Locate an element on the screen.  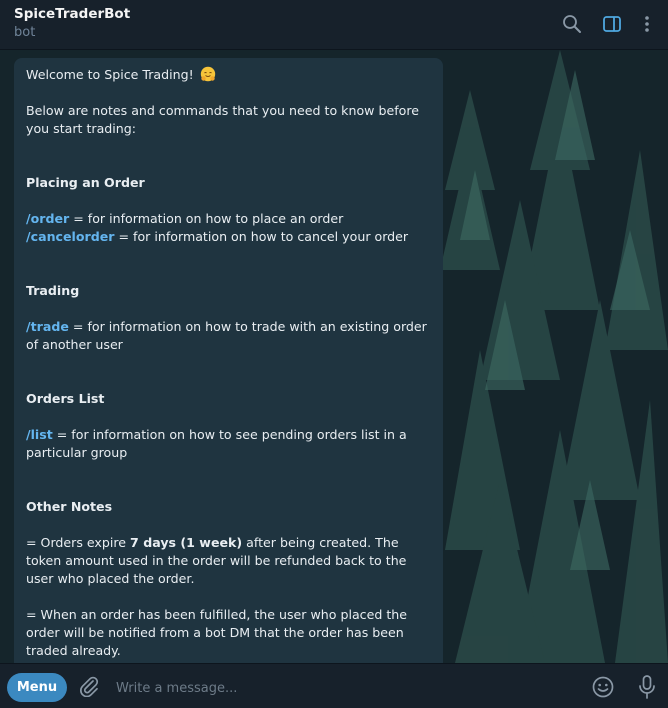
order-command-link: /order is located at coordinates (47, 218).